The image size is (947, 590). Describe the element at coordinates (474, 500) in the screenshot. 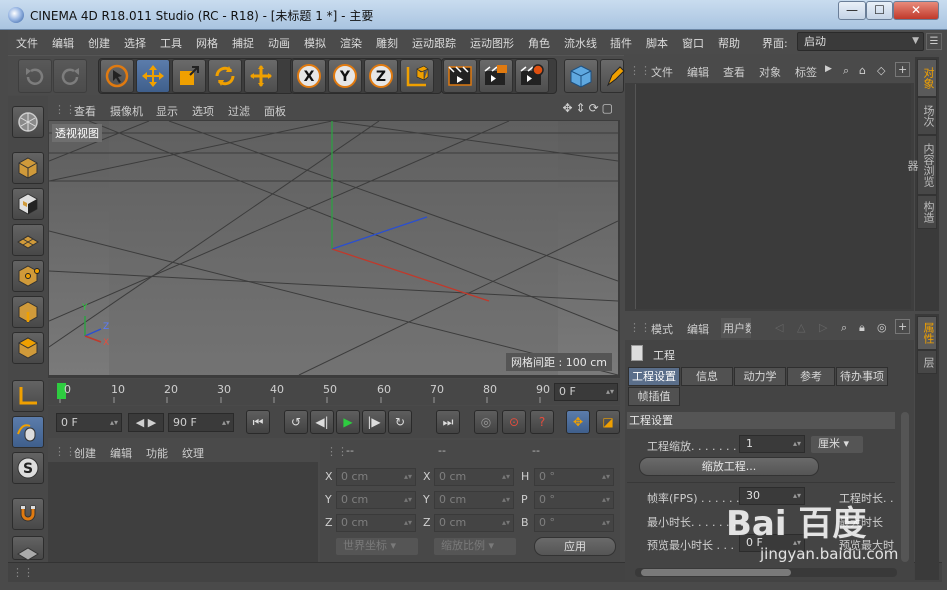

I see `size-y-field: 0 cm ▴▾` at that location.